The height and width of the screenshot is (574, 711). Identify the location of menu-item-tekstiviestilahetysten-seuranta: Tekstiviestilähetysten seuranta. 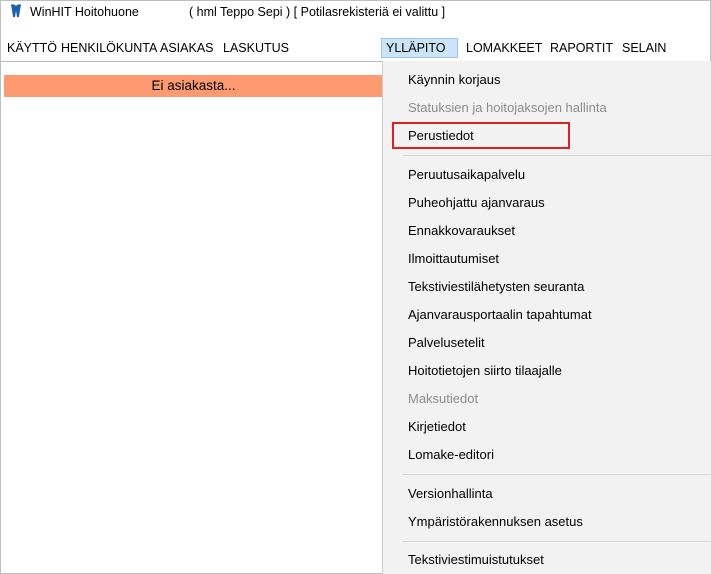
(496, 287).